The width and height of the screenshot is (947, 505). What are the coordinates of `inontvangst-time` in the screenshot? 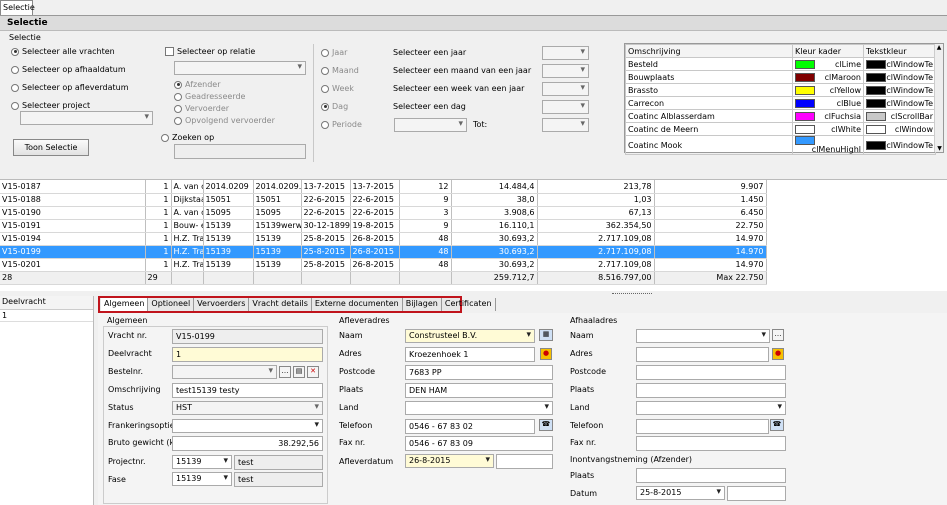 It's located at (756, 493).